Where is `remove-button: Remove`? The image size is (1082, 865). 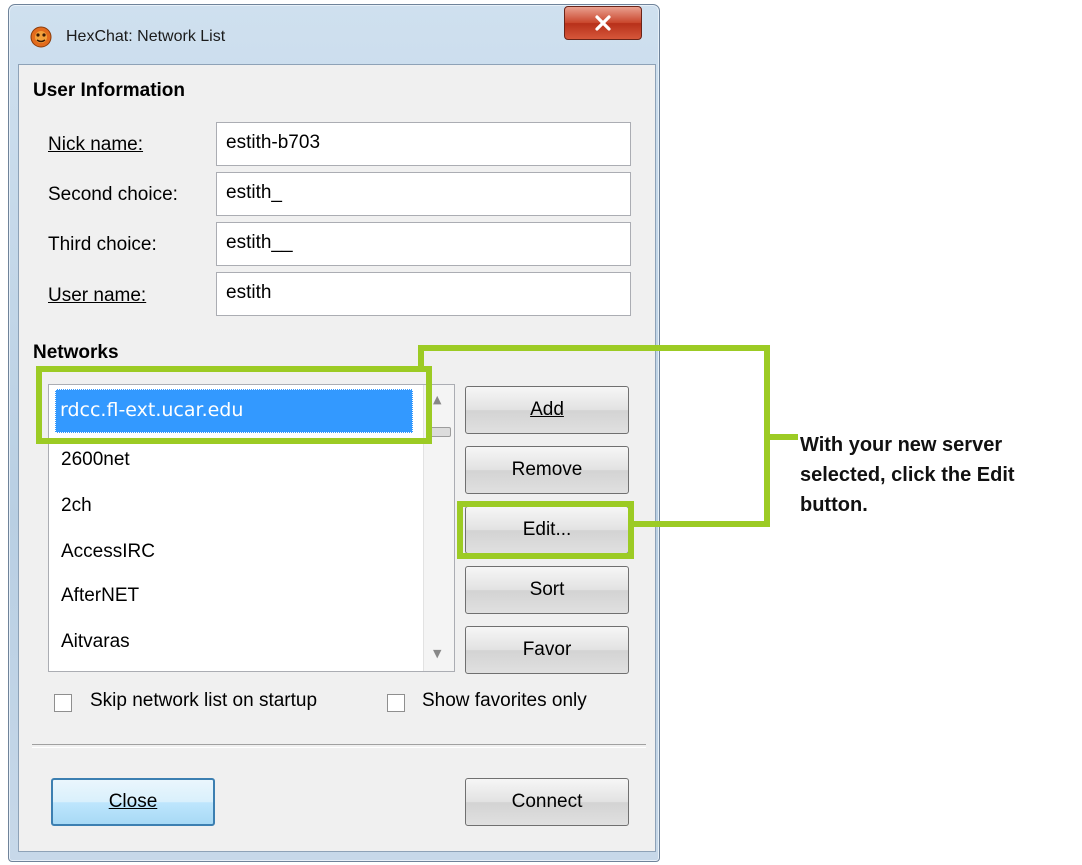
remove-button: Remove is located at coordinates (547, 470).